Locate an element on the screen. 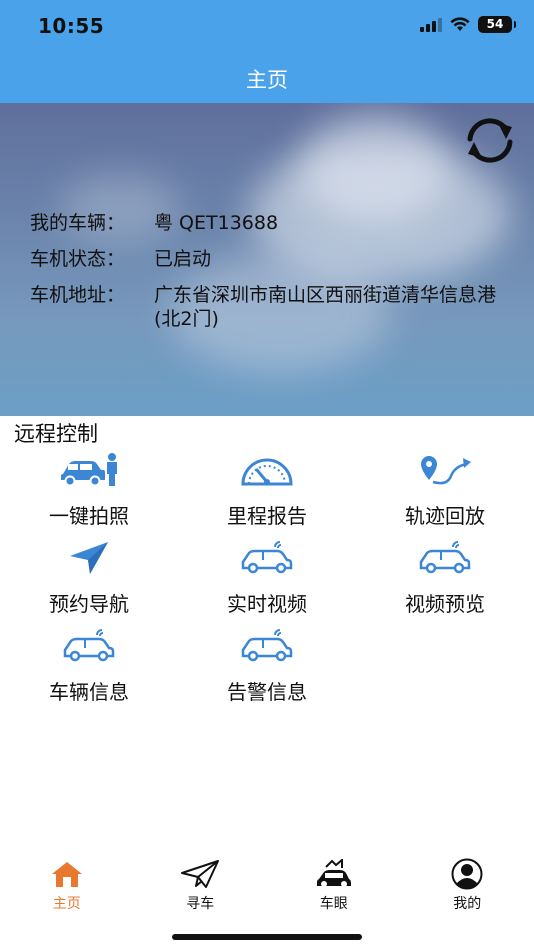 Image resolution: width=534 pixels, height=950 pixels. user-icon is located at coordinates (467, 874).